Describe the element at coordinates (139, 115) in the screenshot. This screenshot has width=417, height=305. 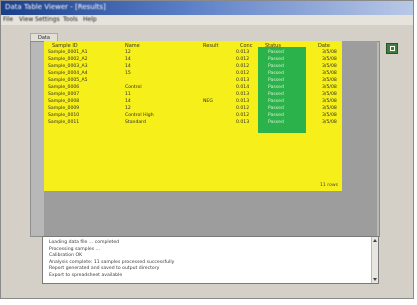
I see `table-cell: Control High` at that location.